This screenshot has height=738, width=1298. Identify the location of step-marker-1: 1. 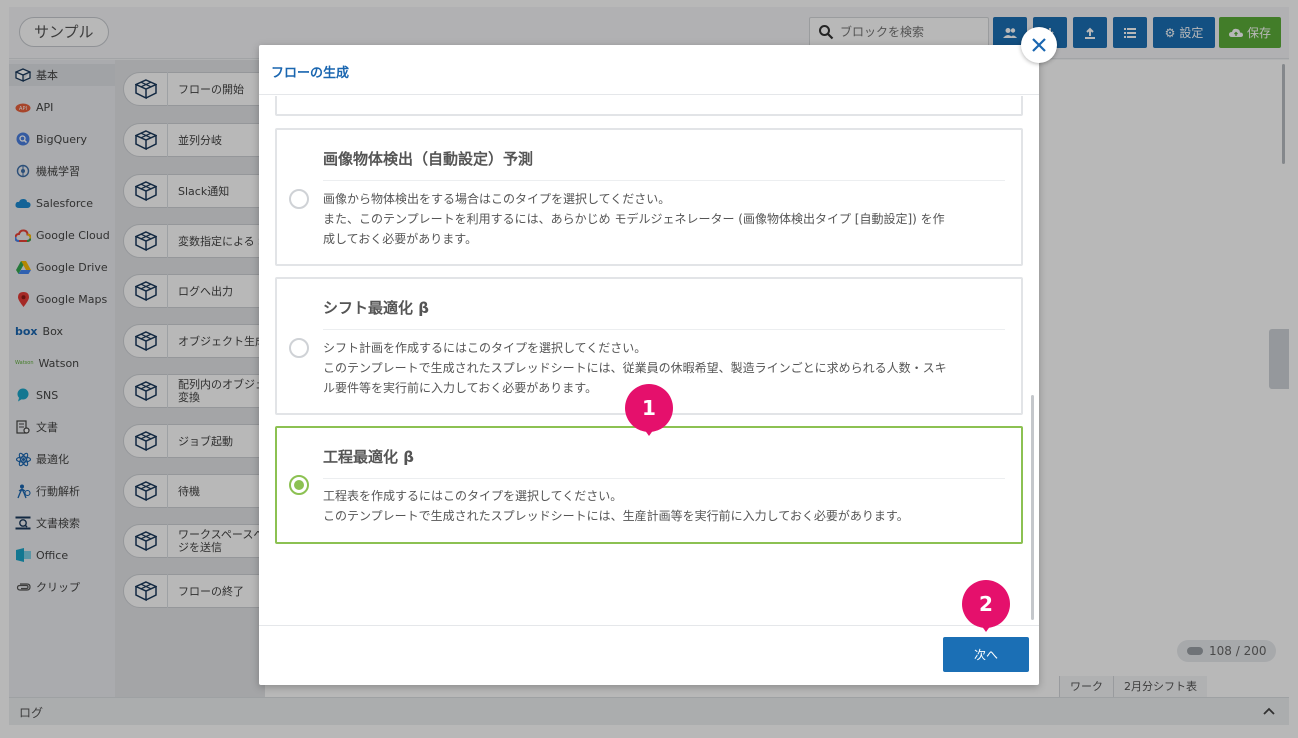
(649, 410).